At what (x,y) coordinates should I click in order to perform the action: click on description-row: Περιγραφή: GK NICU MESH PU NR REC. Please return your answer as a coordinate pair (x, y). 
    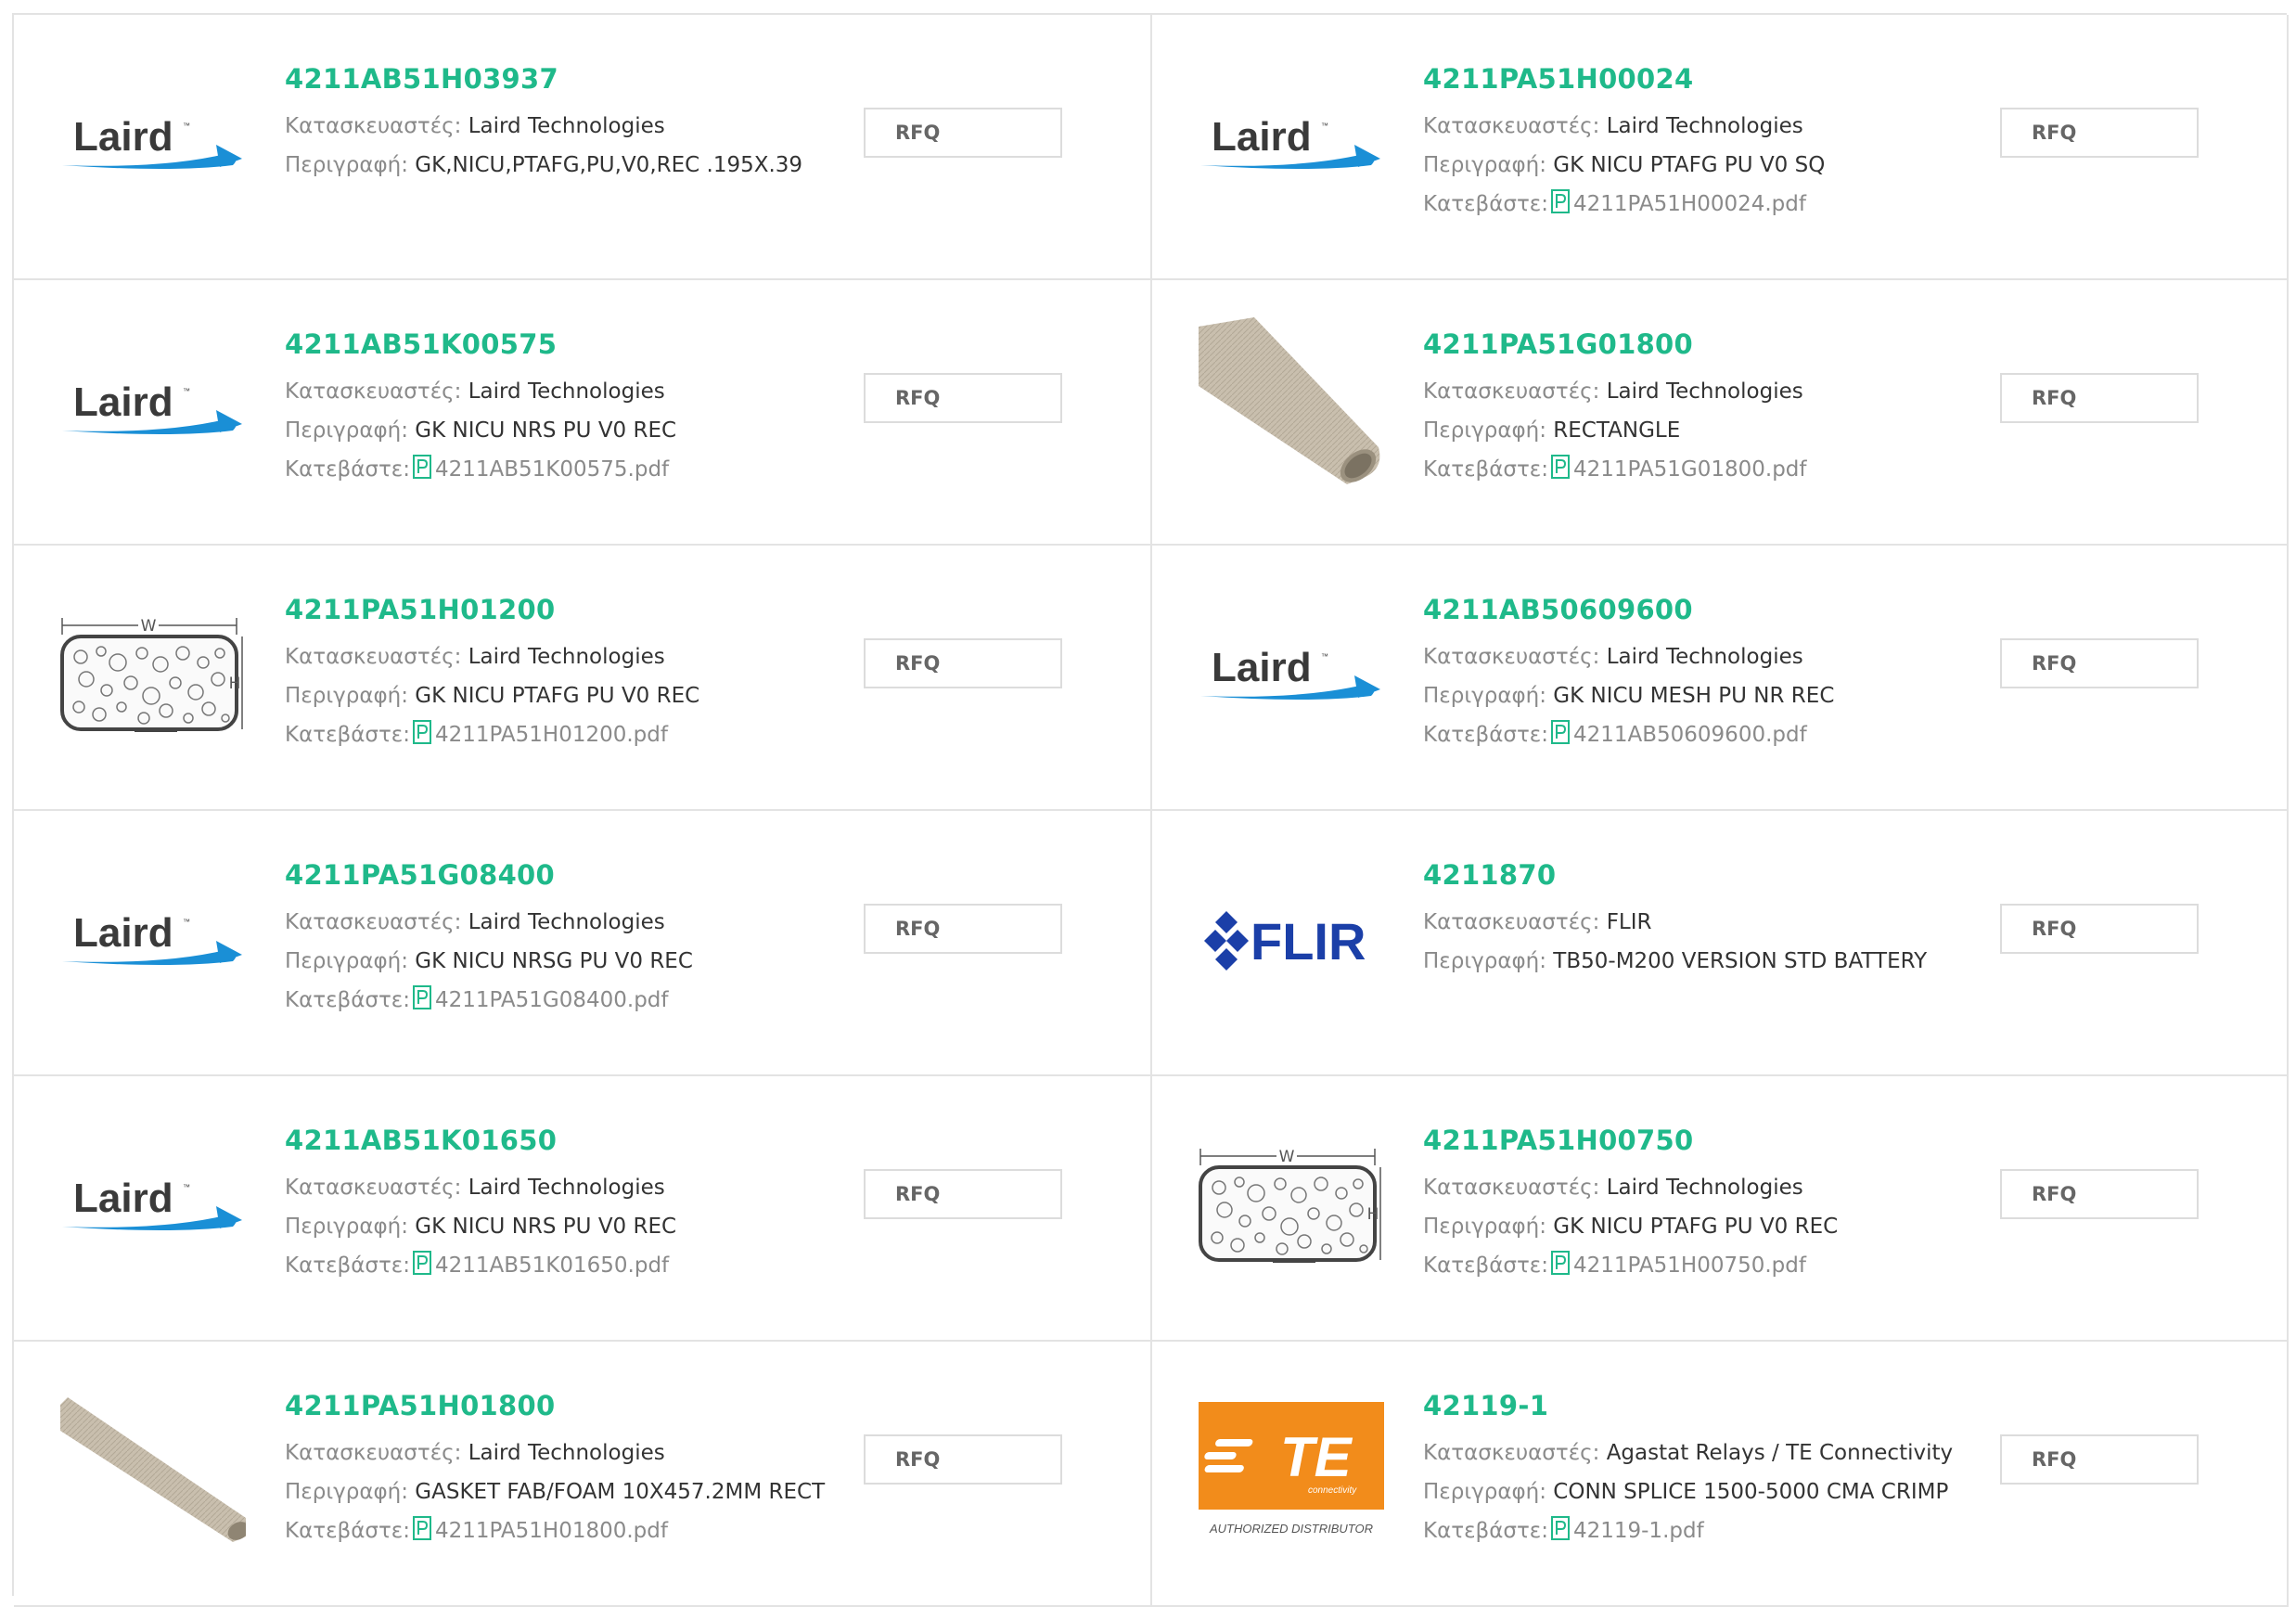
    Looking at the image, I should click on (1701, 695).